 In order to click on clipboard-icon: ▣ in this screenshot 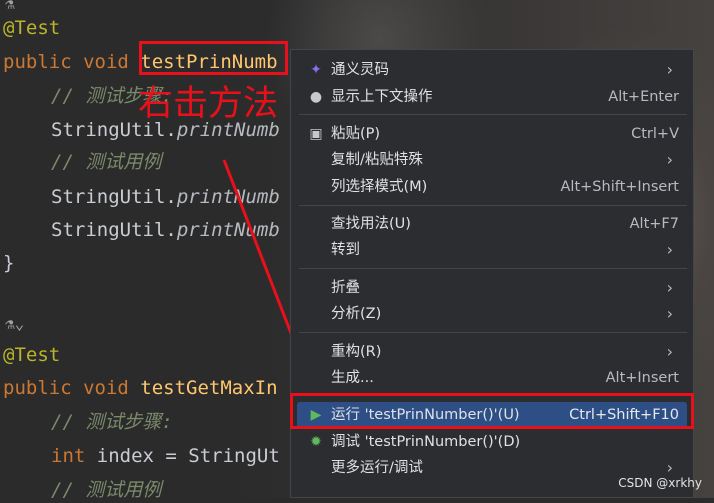, I will do `click(316, 134)`.